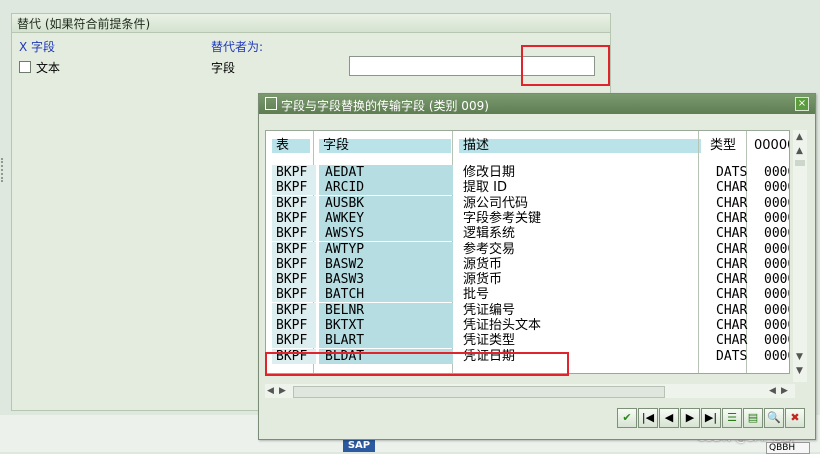 The height and width of the screenshot is (454, 820). What do you see at coordinates (772, 391) in the screenshot?
I see `scroll-right2-icon: ◀` at bounding box center [772, 391].